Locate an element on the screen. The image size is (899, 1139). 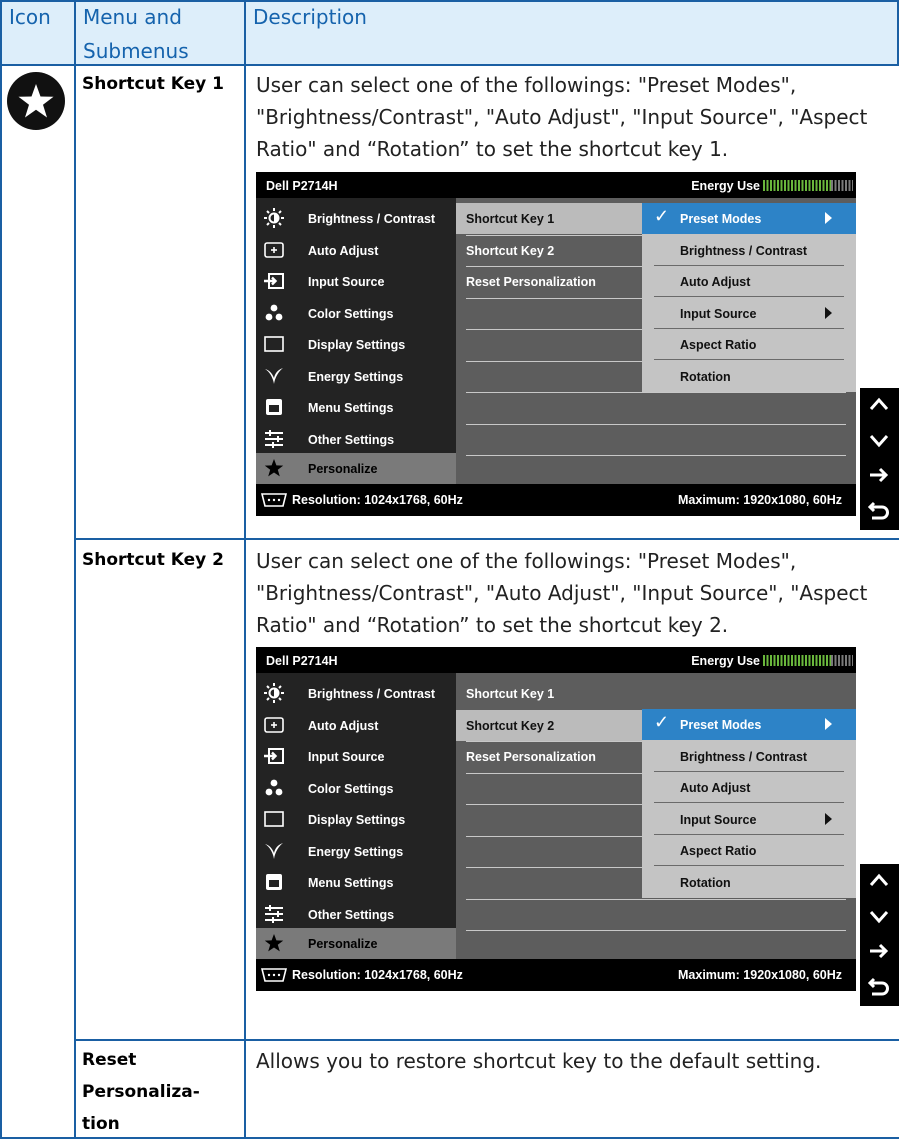
osd-main-menu-label: Input Source is located at coordinates (346, 282).